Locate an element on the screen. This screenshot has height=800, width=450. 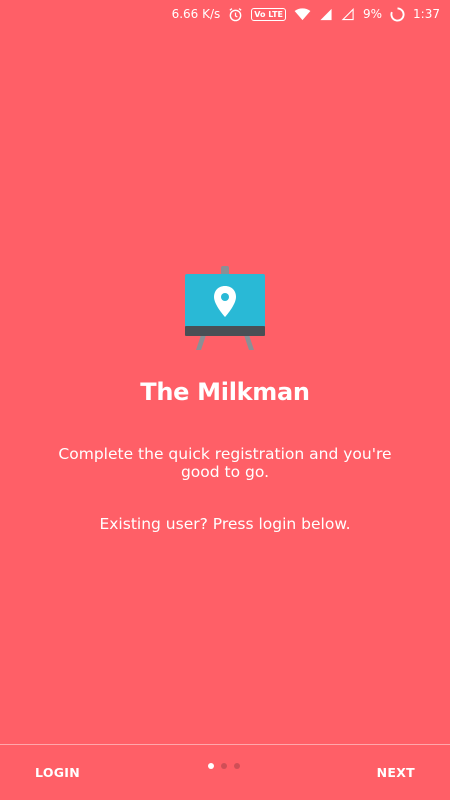
page-indicator is located at coordinates (224, 766).